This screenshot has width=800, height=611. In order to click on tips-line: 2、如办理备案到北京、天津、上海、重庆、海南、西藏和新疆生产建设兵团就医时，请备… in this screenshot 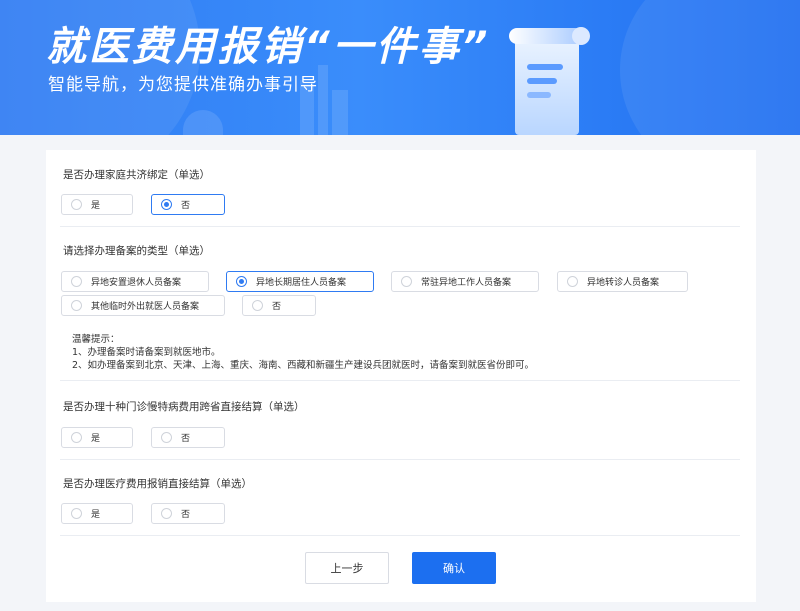, I will do `click(303, 365)`.